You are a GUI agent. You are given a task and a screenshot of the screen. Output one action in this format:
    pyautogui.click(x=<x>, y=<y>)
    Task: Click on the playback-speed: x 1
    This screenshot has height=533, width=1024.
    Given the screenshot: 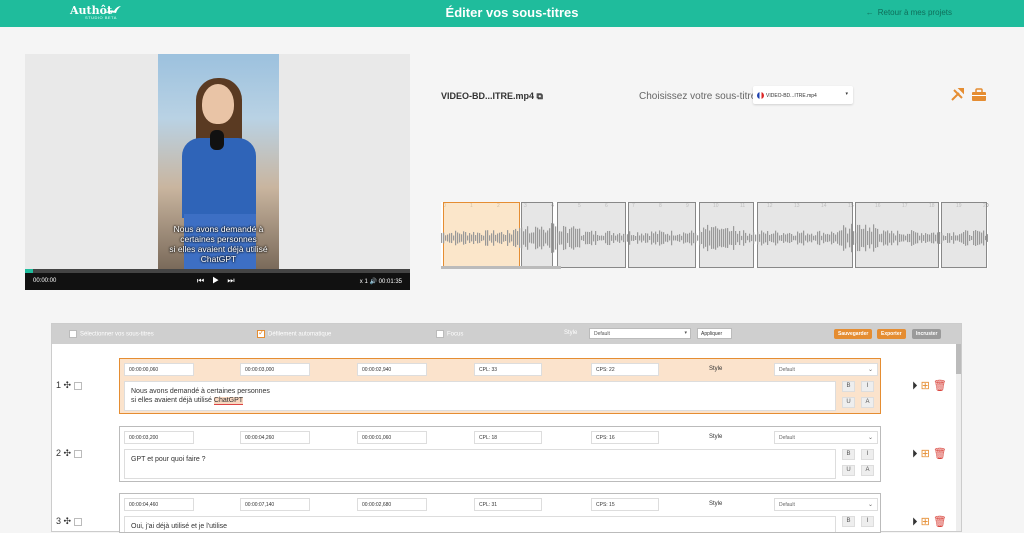 What is the action you would take?
    pyautogui.click(x=364, y=282)
    